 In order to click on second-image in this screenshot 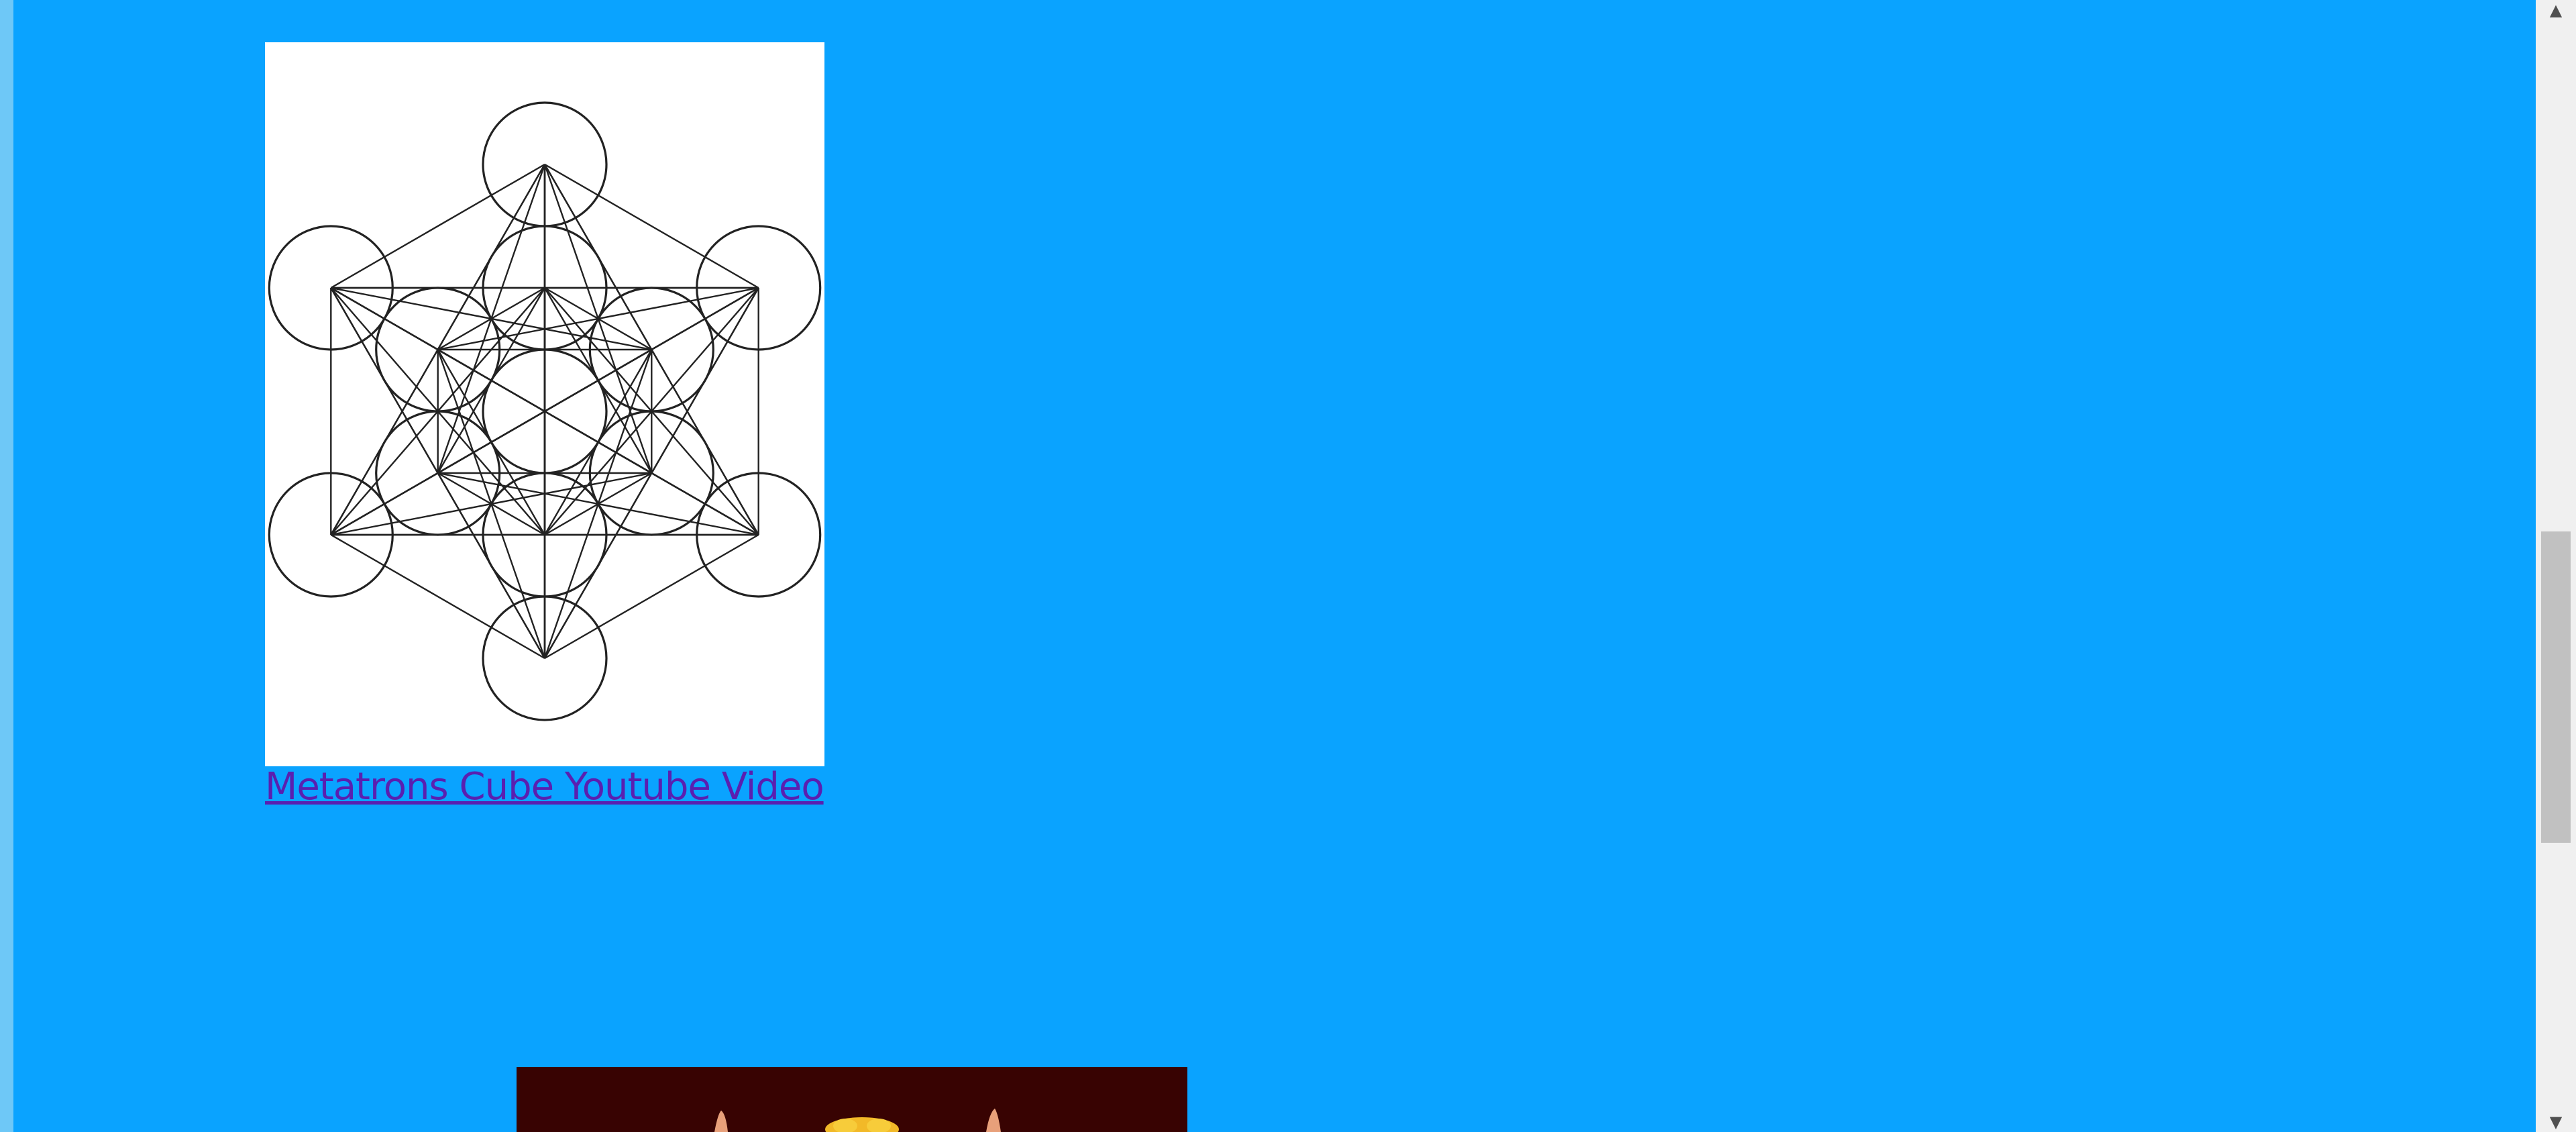, I will do `click(852, 1099)`.